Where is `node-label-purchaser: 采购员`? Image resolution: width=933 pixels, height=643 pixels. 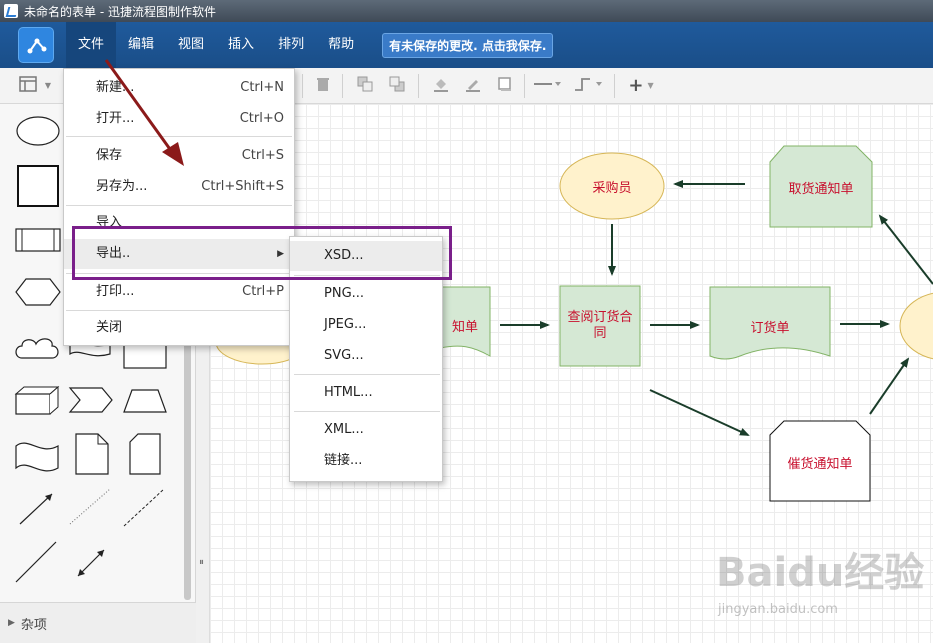
node-label-purchaser: 采购员 is located at coordinates (612, 188).